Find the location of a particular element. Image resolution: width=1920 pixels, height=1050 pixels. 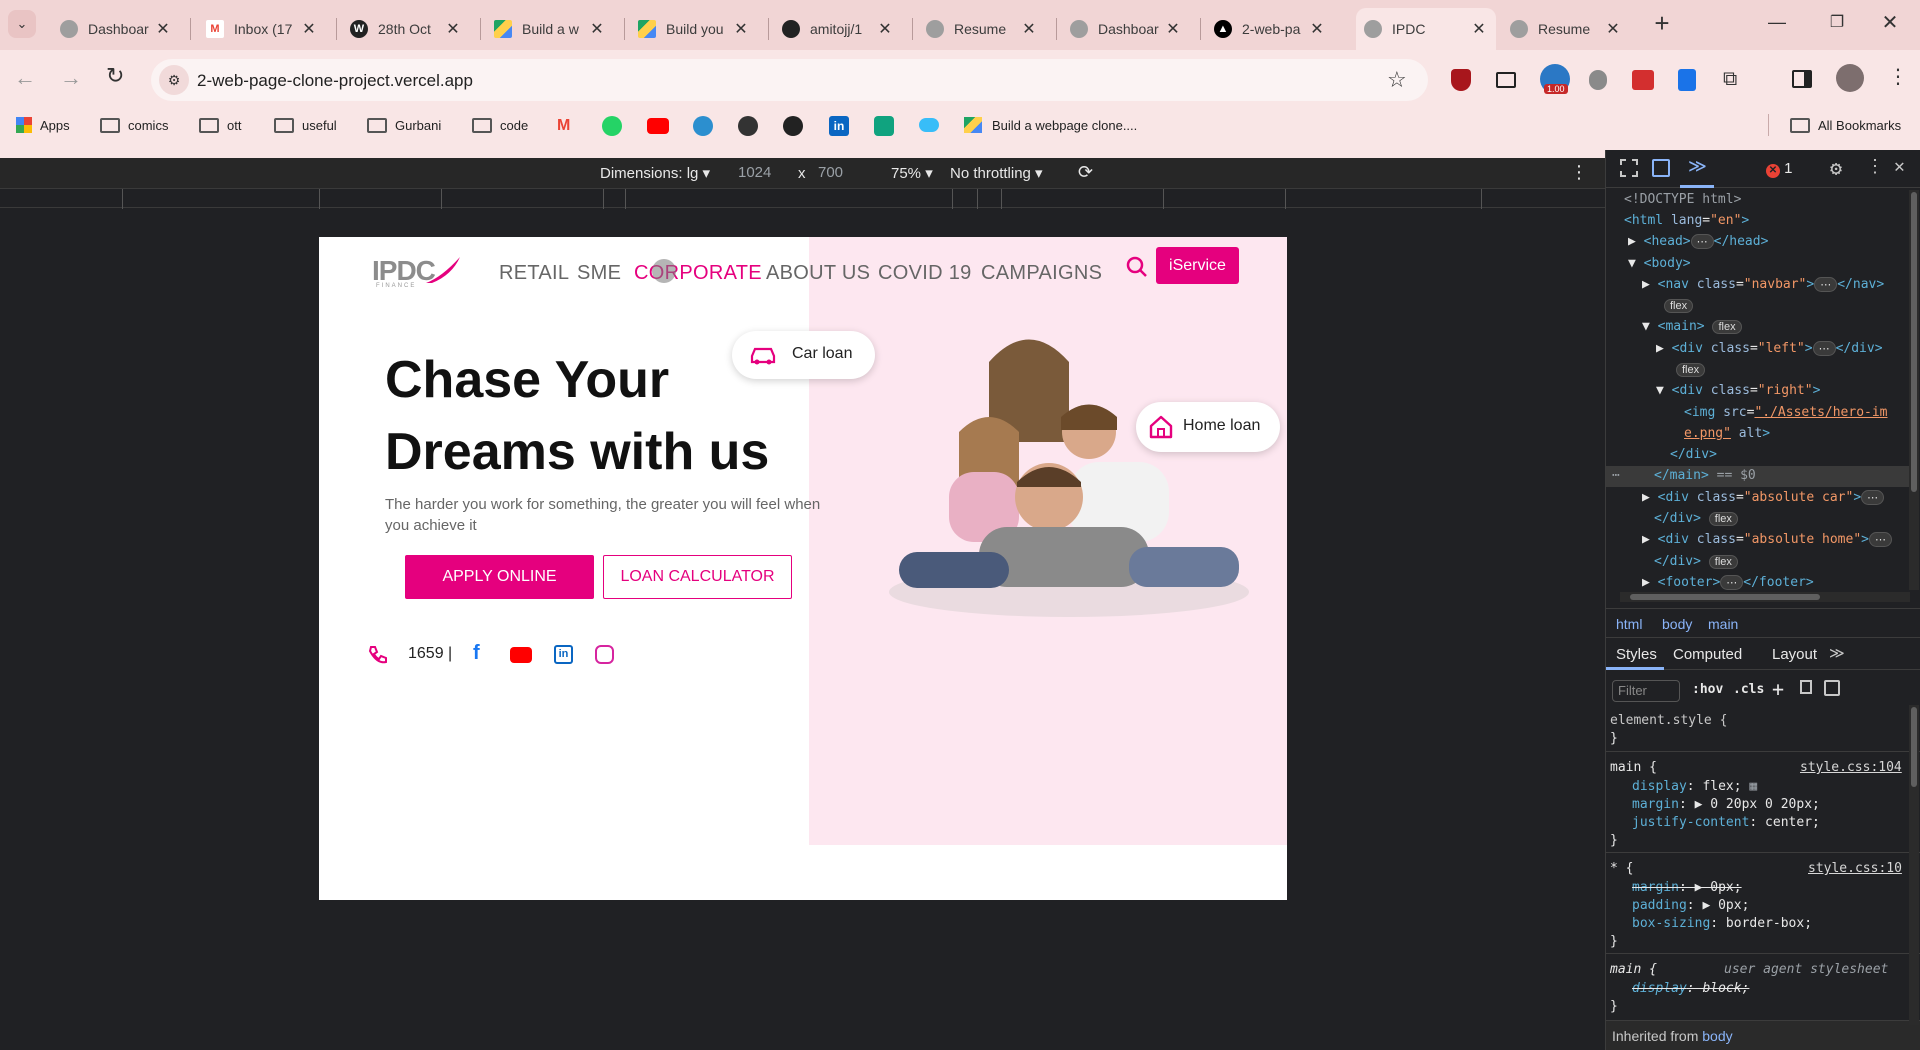

tab-layout: Layout is located at coordinates (1794, 654).